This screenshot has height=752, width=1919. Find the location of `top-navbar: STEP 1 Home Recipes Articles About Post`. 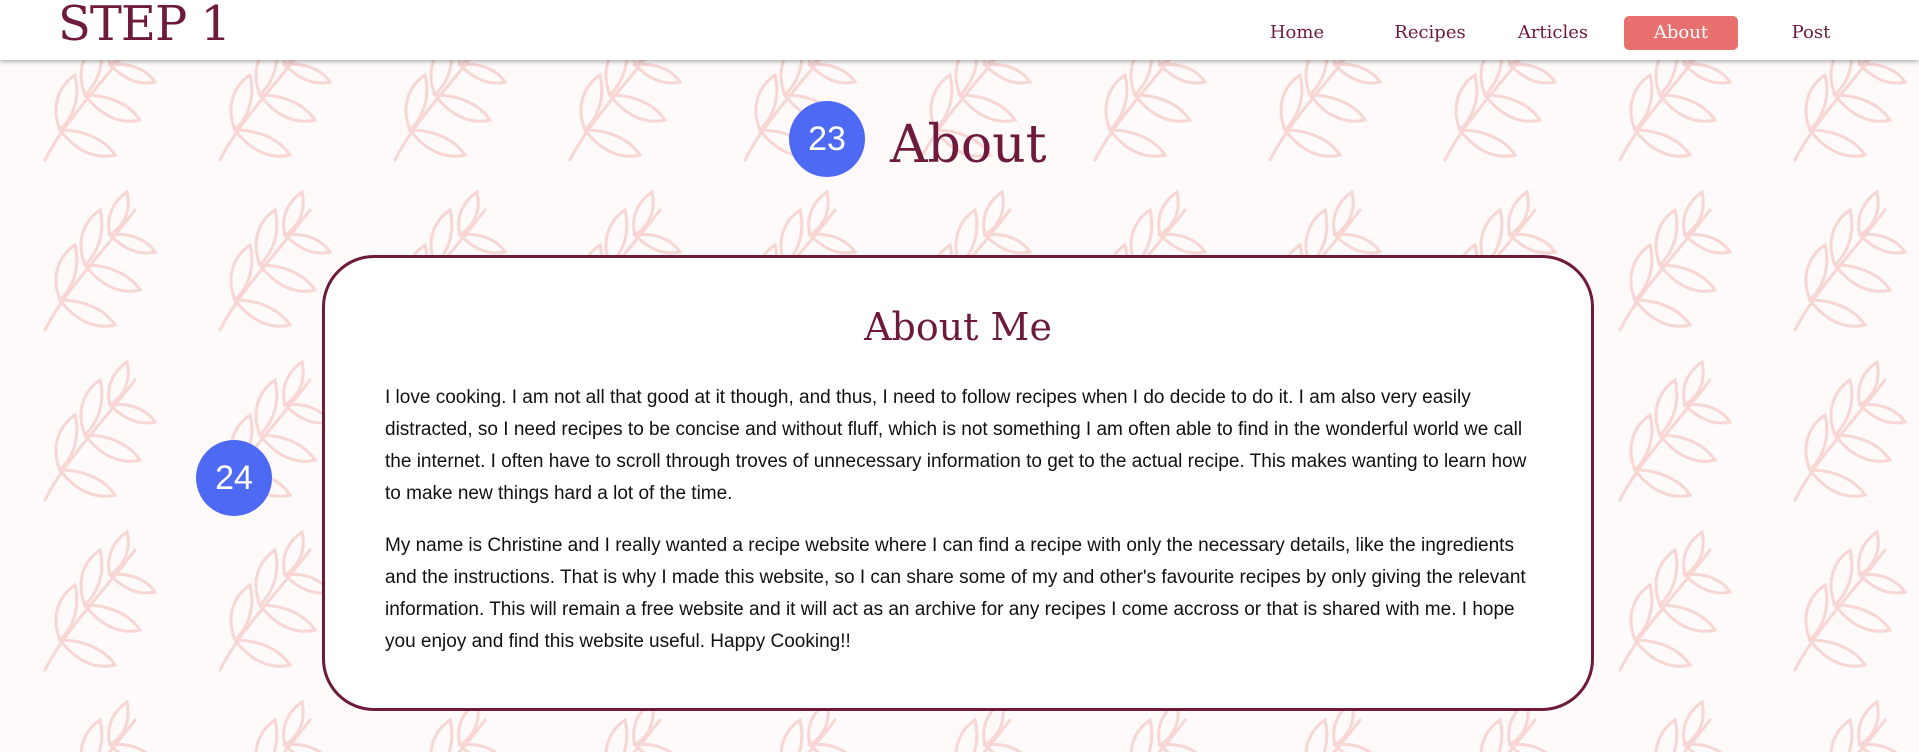

top-navbar: STEP 1 Home Recipes Articles About Post is located at coordinates (959, 30).